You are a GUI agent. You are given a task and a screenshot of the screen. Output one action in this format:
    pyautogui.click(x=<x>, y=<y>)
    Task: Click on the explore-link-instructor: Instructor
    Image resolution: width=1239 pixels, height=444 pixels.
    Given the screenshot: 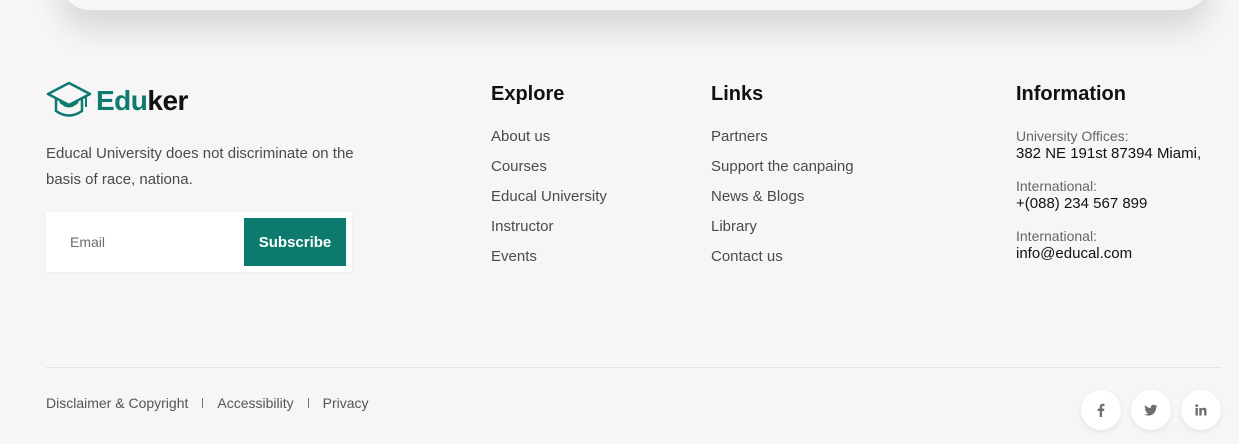 What is the action you would take?
    pyautogui.click(x=522, y=226)
    